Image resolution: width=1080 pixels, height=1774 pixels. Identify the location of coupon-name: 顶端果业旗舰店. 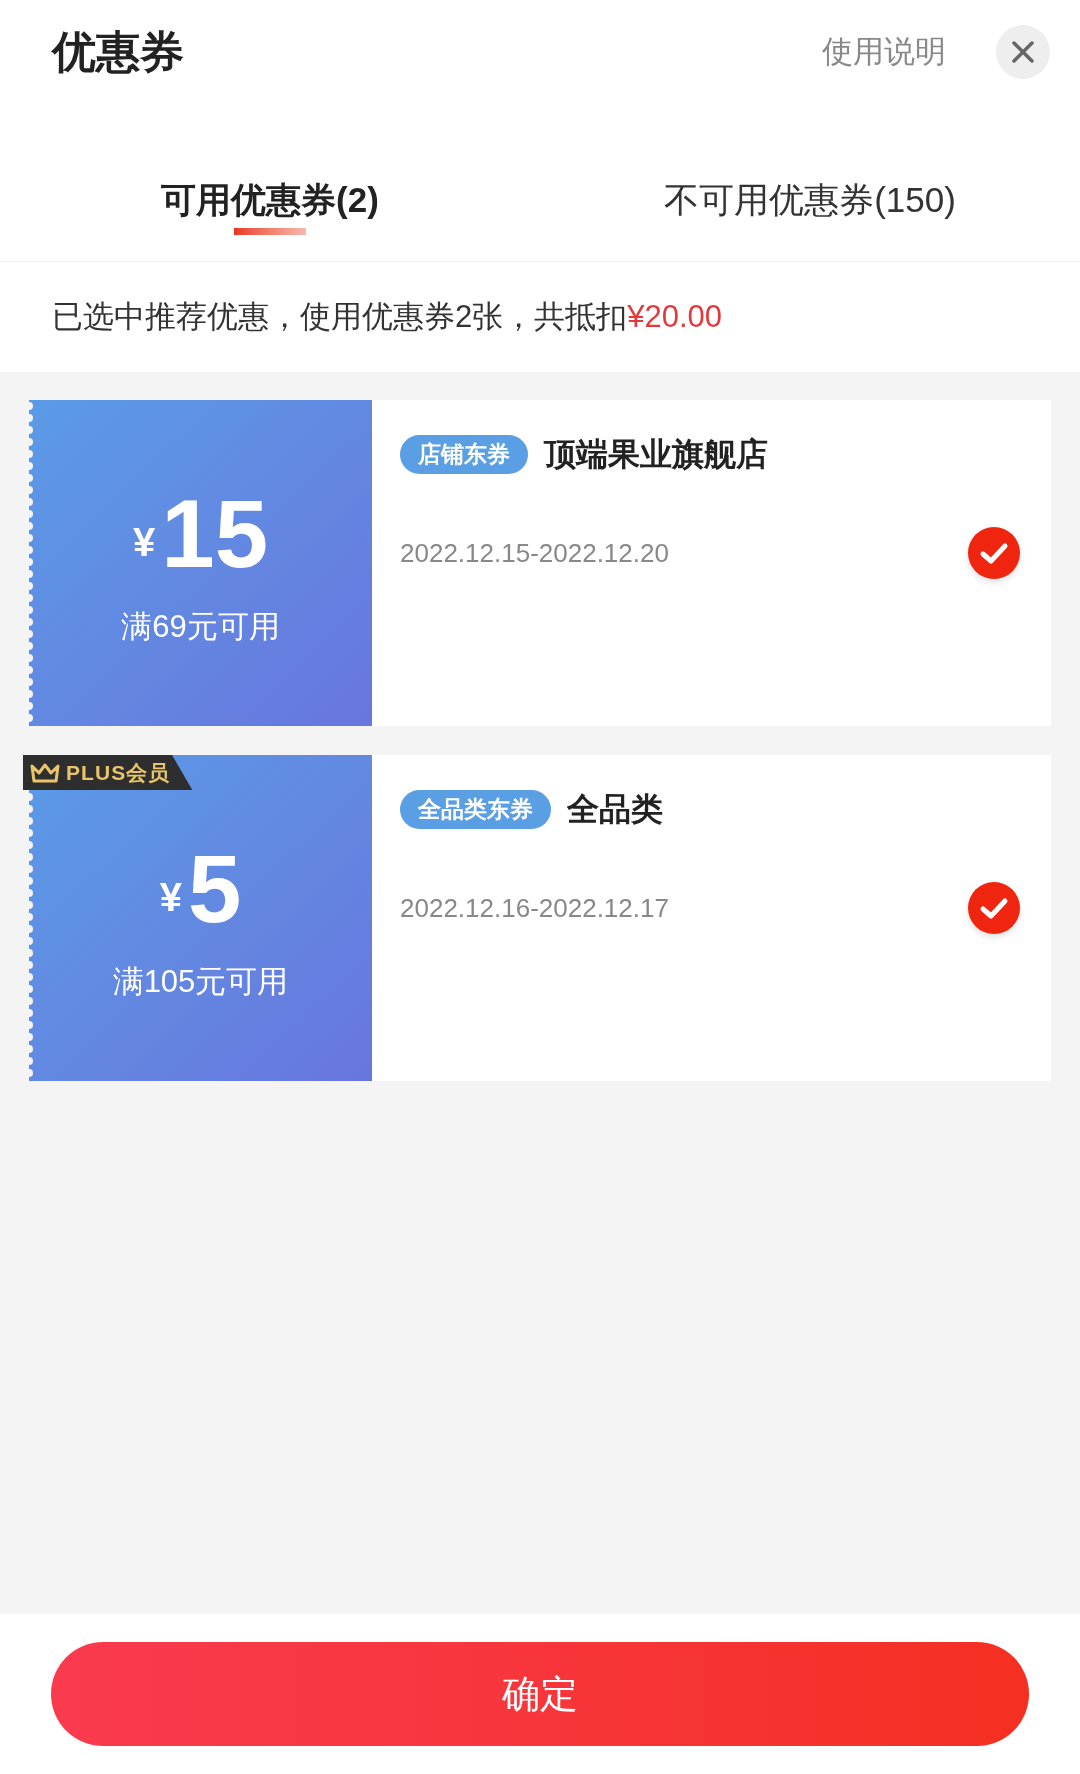
(656, 454).